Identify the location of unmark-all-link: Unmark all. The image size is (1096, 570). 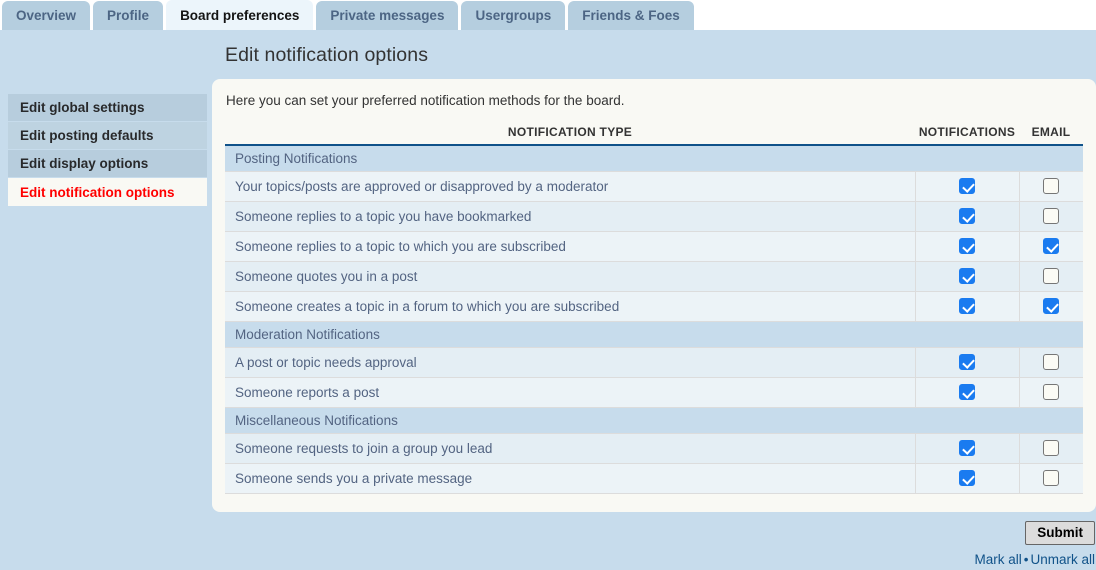
(1062, 559).